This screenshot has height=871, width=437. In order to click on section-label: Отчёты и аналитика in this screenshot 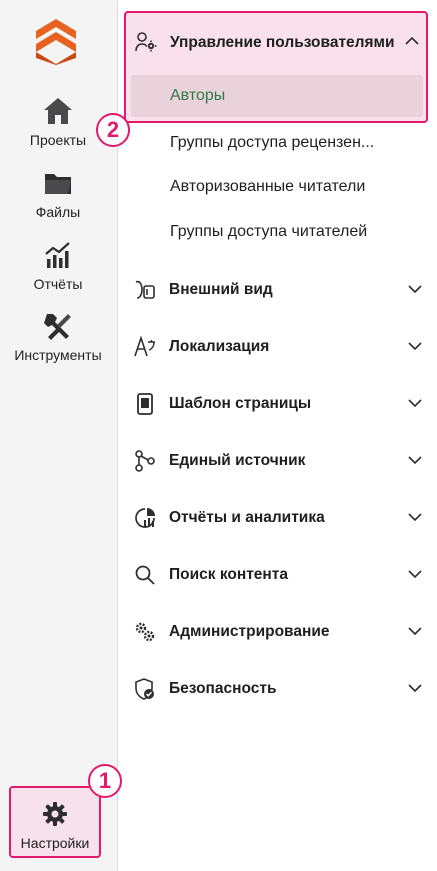, I will do `click(247, 517)`.